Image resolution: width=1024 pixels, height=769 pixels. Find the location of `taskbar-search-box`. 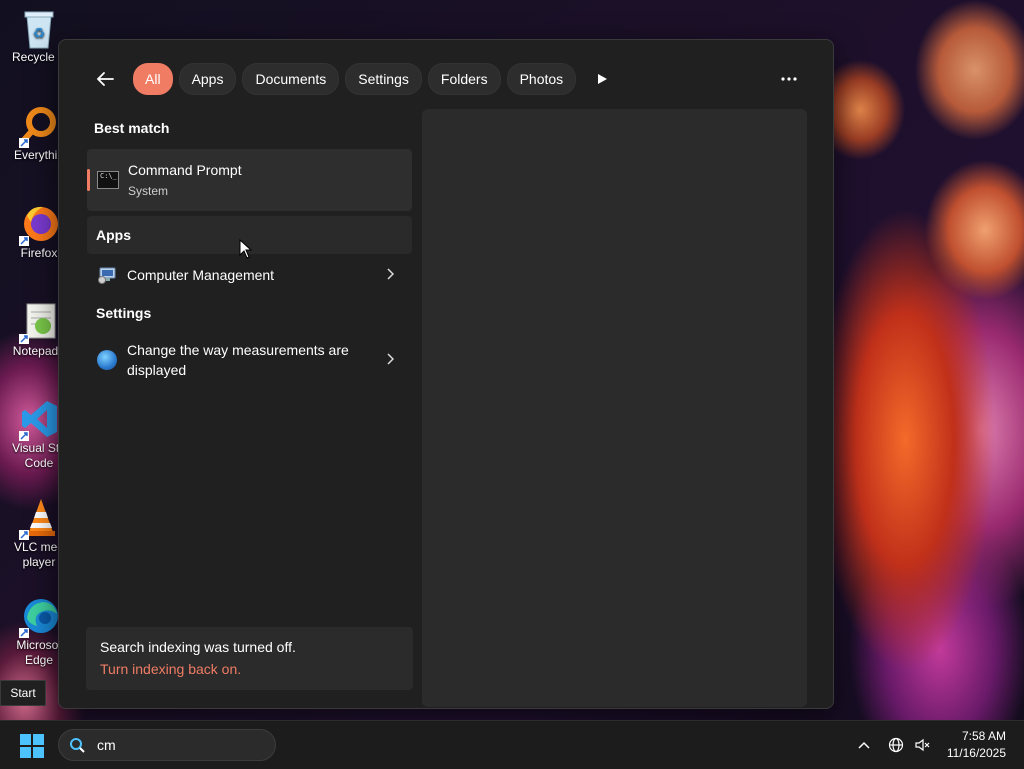

taskbar-search-box is located at coordinates (167, 745).